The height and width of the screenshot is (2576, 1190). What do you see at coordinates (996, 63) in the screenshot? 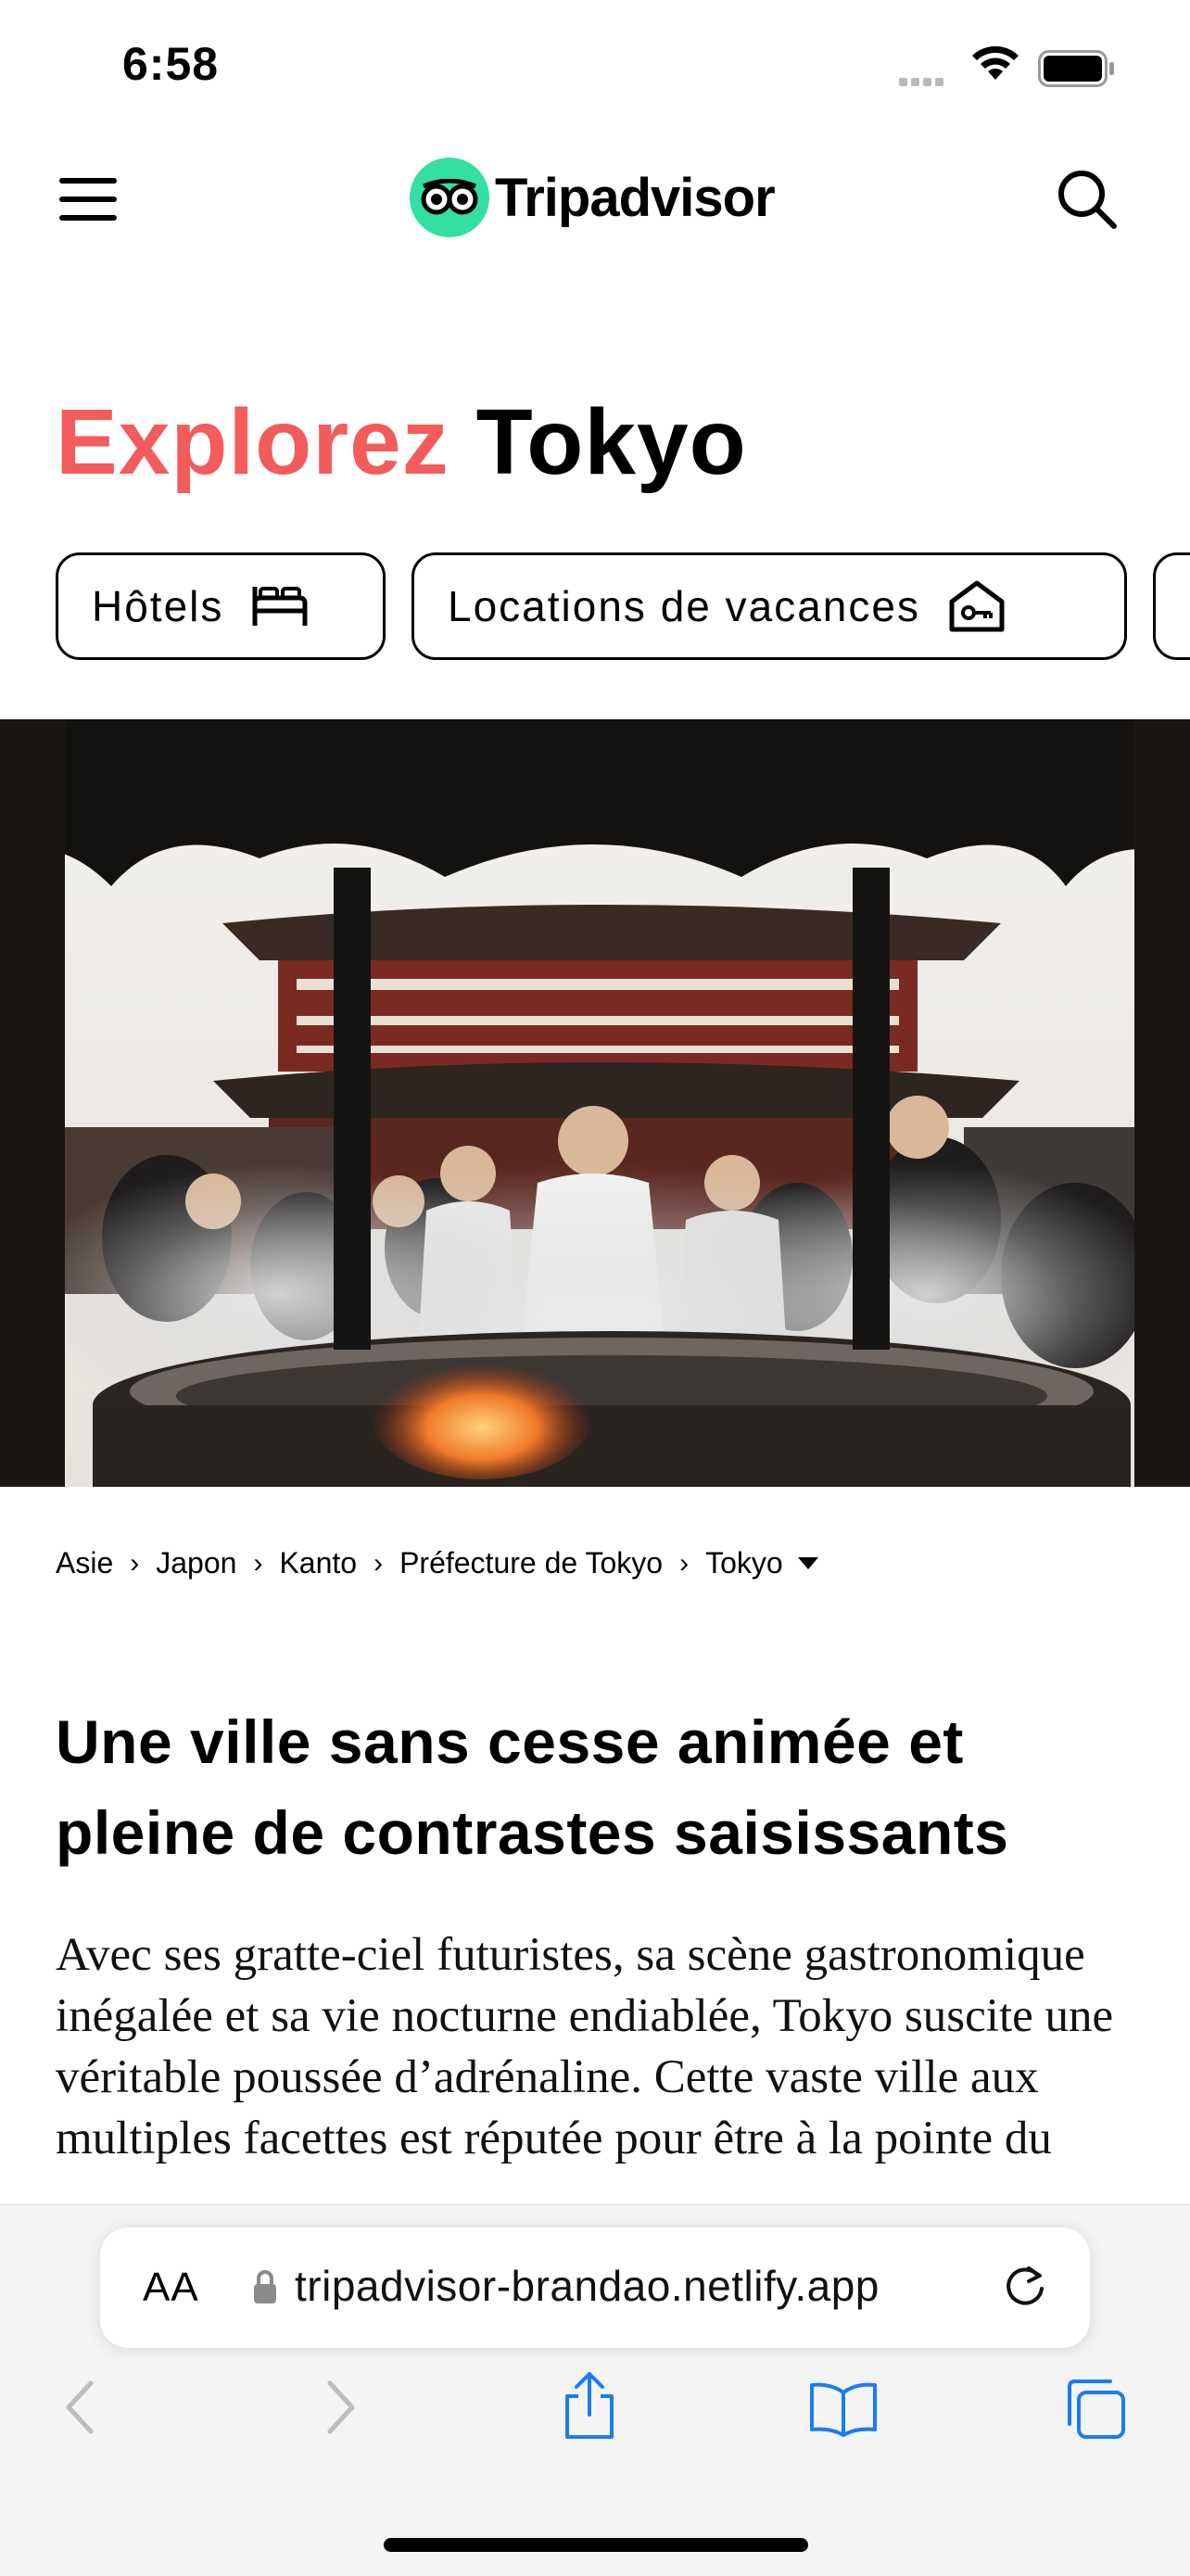
I see `wifi-icon` at bounding box center [996, 63].